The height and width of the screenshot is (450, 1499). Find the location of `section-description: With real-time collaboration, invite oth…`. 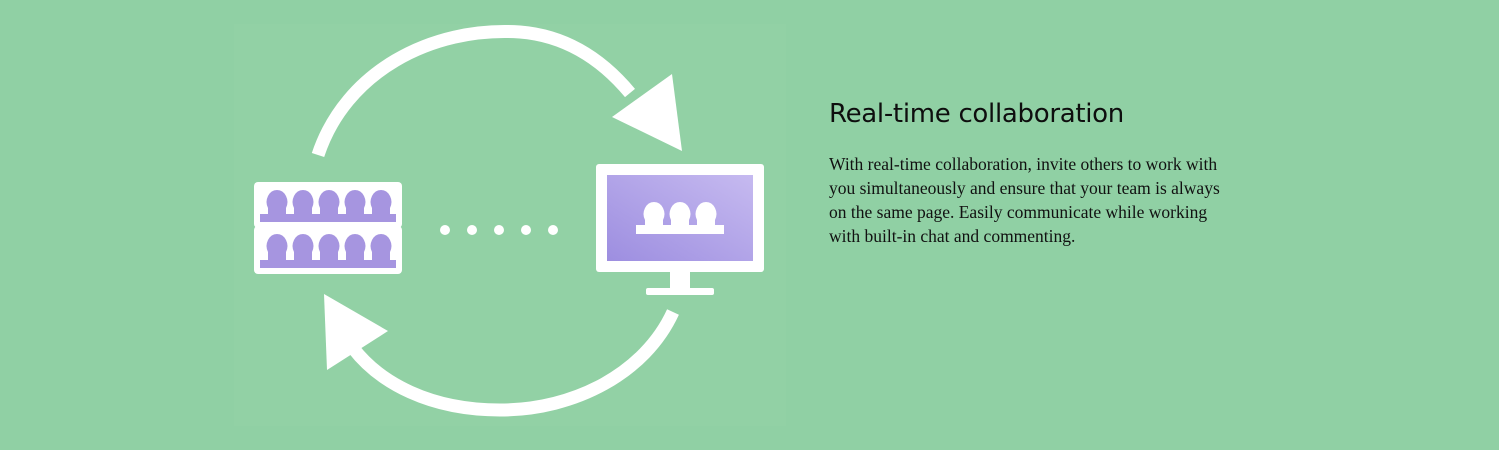

section-description: With real-time collaboration, invite oth… is located at coordinates (1024, 200).